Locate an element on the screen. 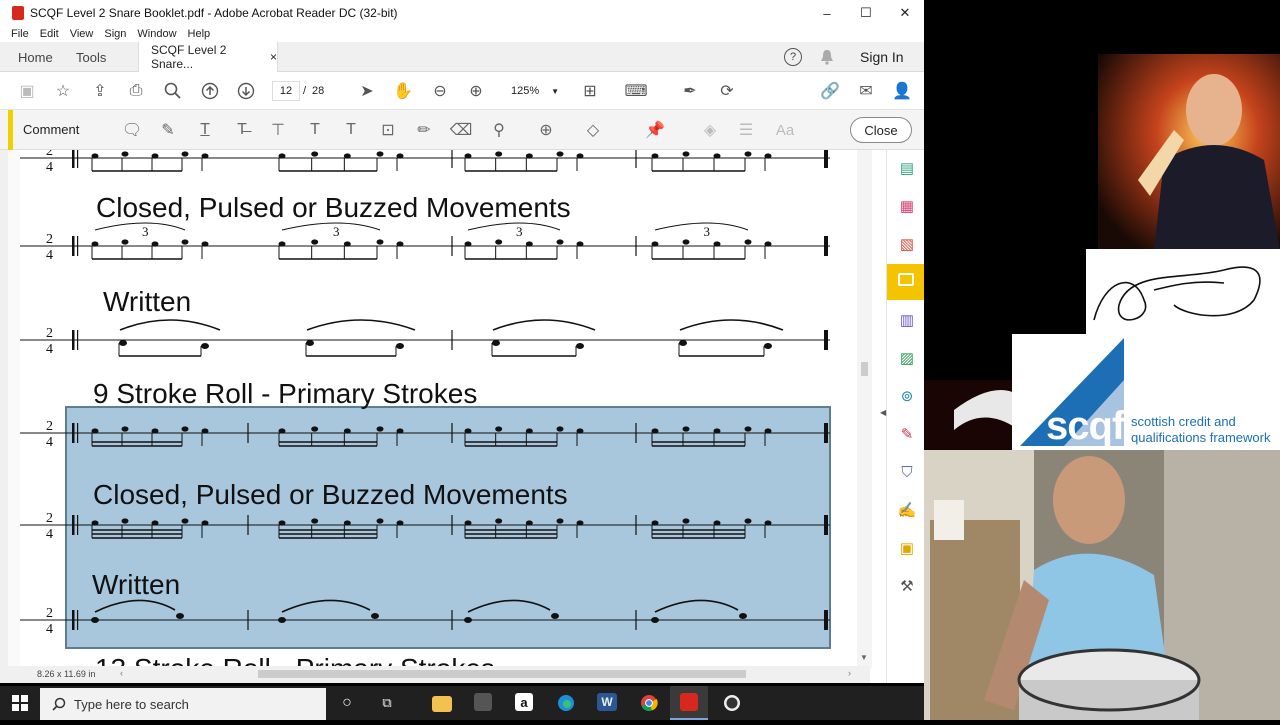  comment-tool-active is located at coordinates (905, 282).